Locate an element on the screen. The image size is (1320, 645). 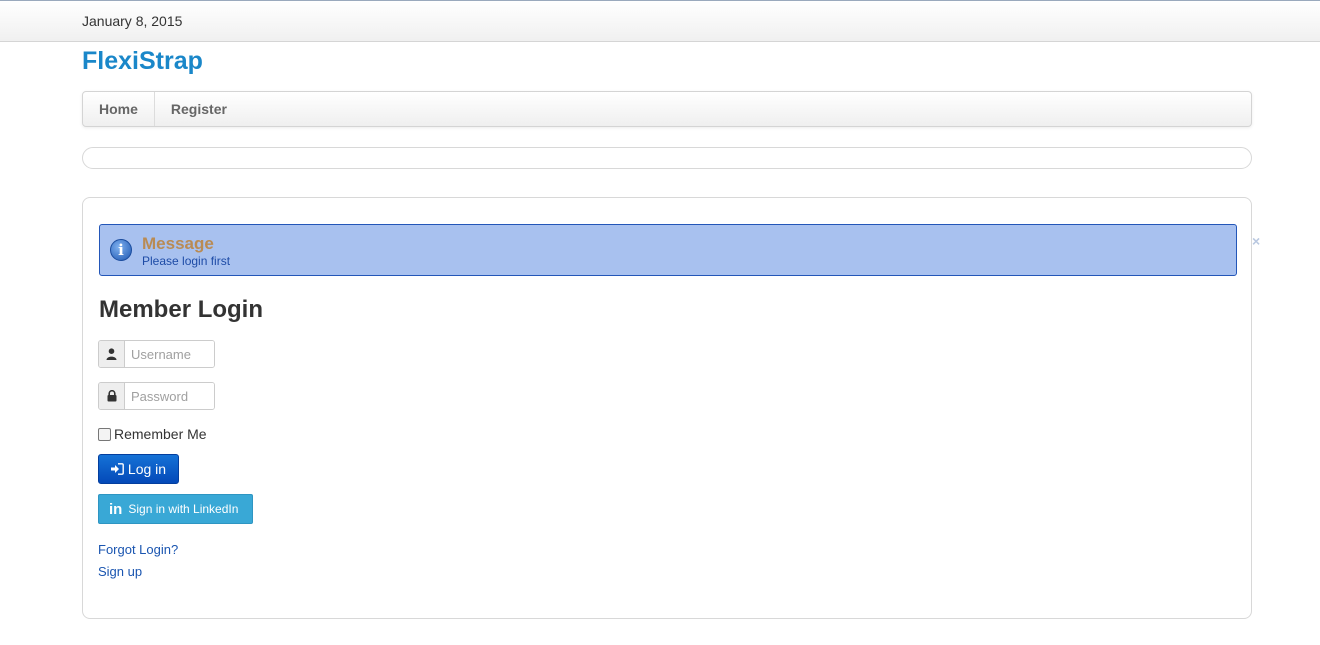
login-button-label: Log in is located at coordinates (147, 469).